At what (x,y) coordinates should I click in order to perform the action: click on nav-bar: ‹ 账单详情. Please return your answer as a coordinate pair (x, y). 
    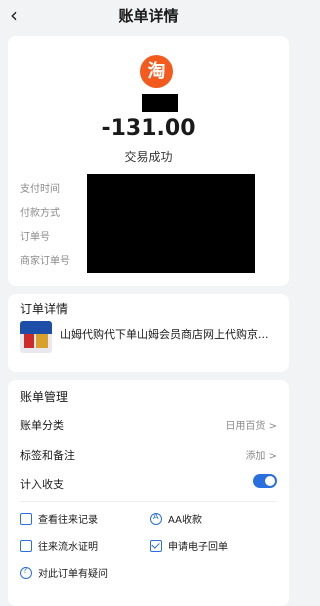
    Looking at the image, I should click on (148, 16).